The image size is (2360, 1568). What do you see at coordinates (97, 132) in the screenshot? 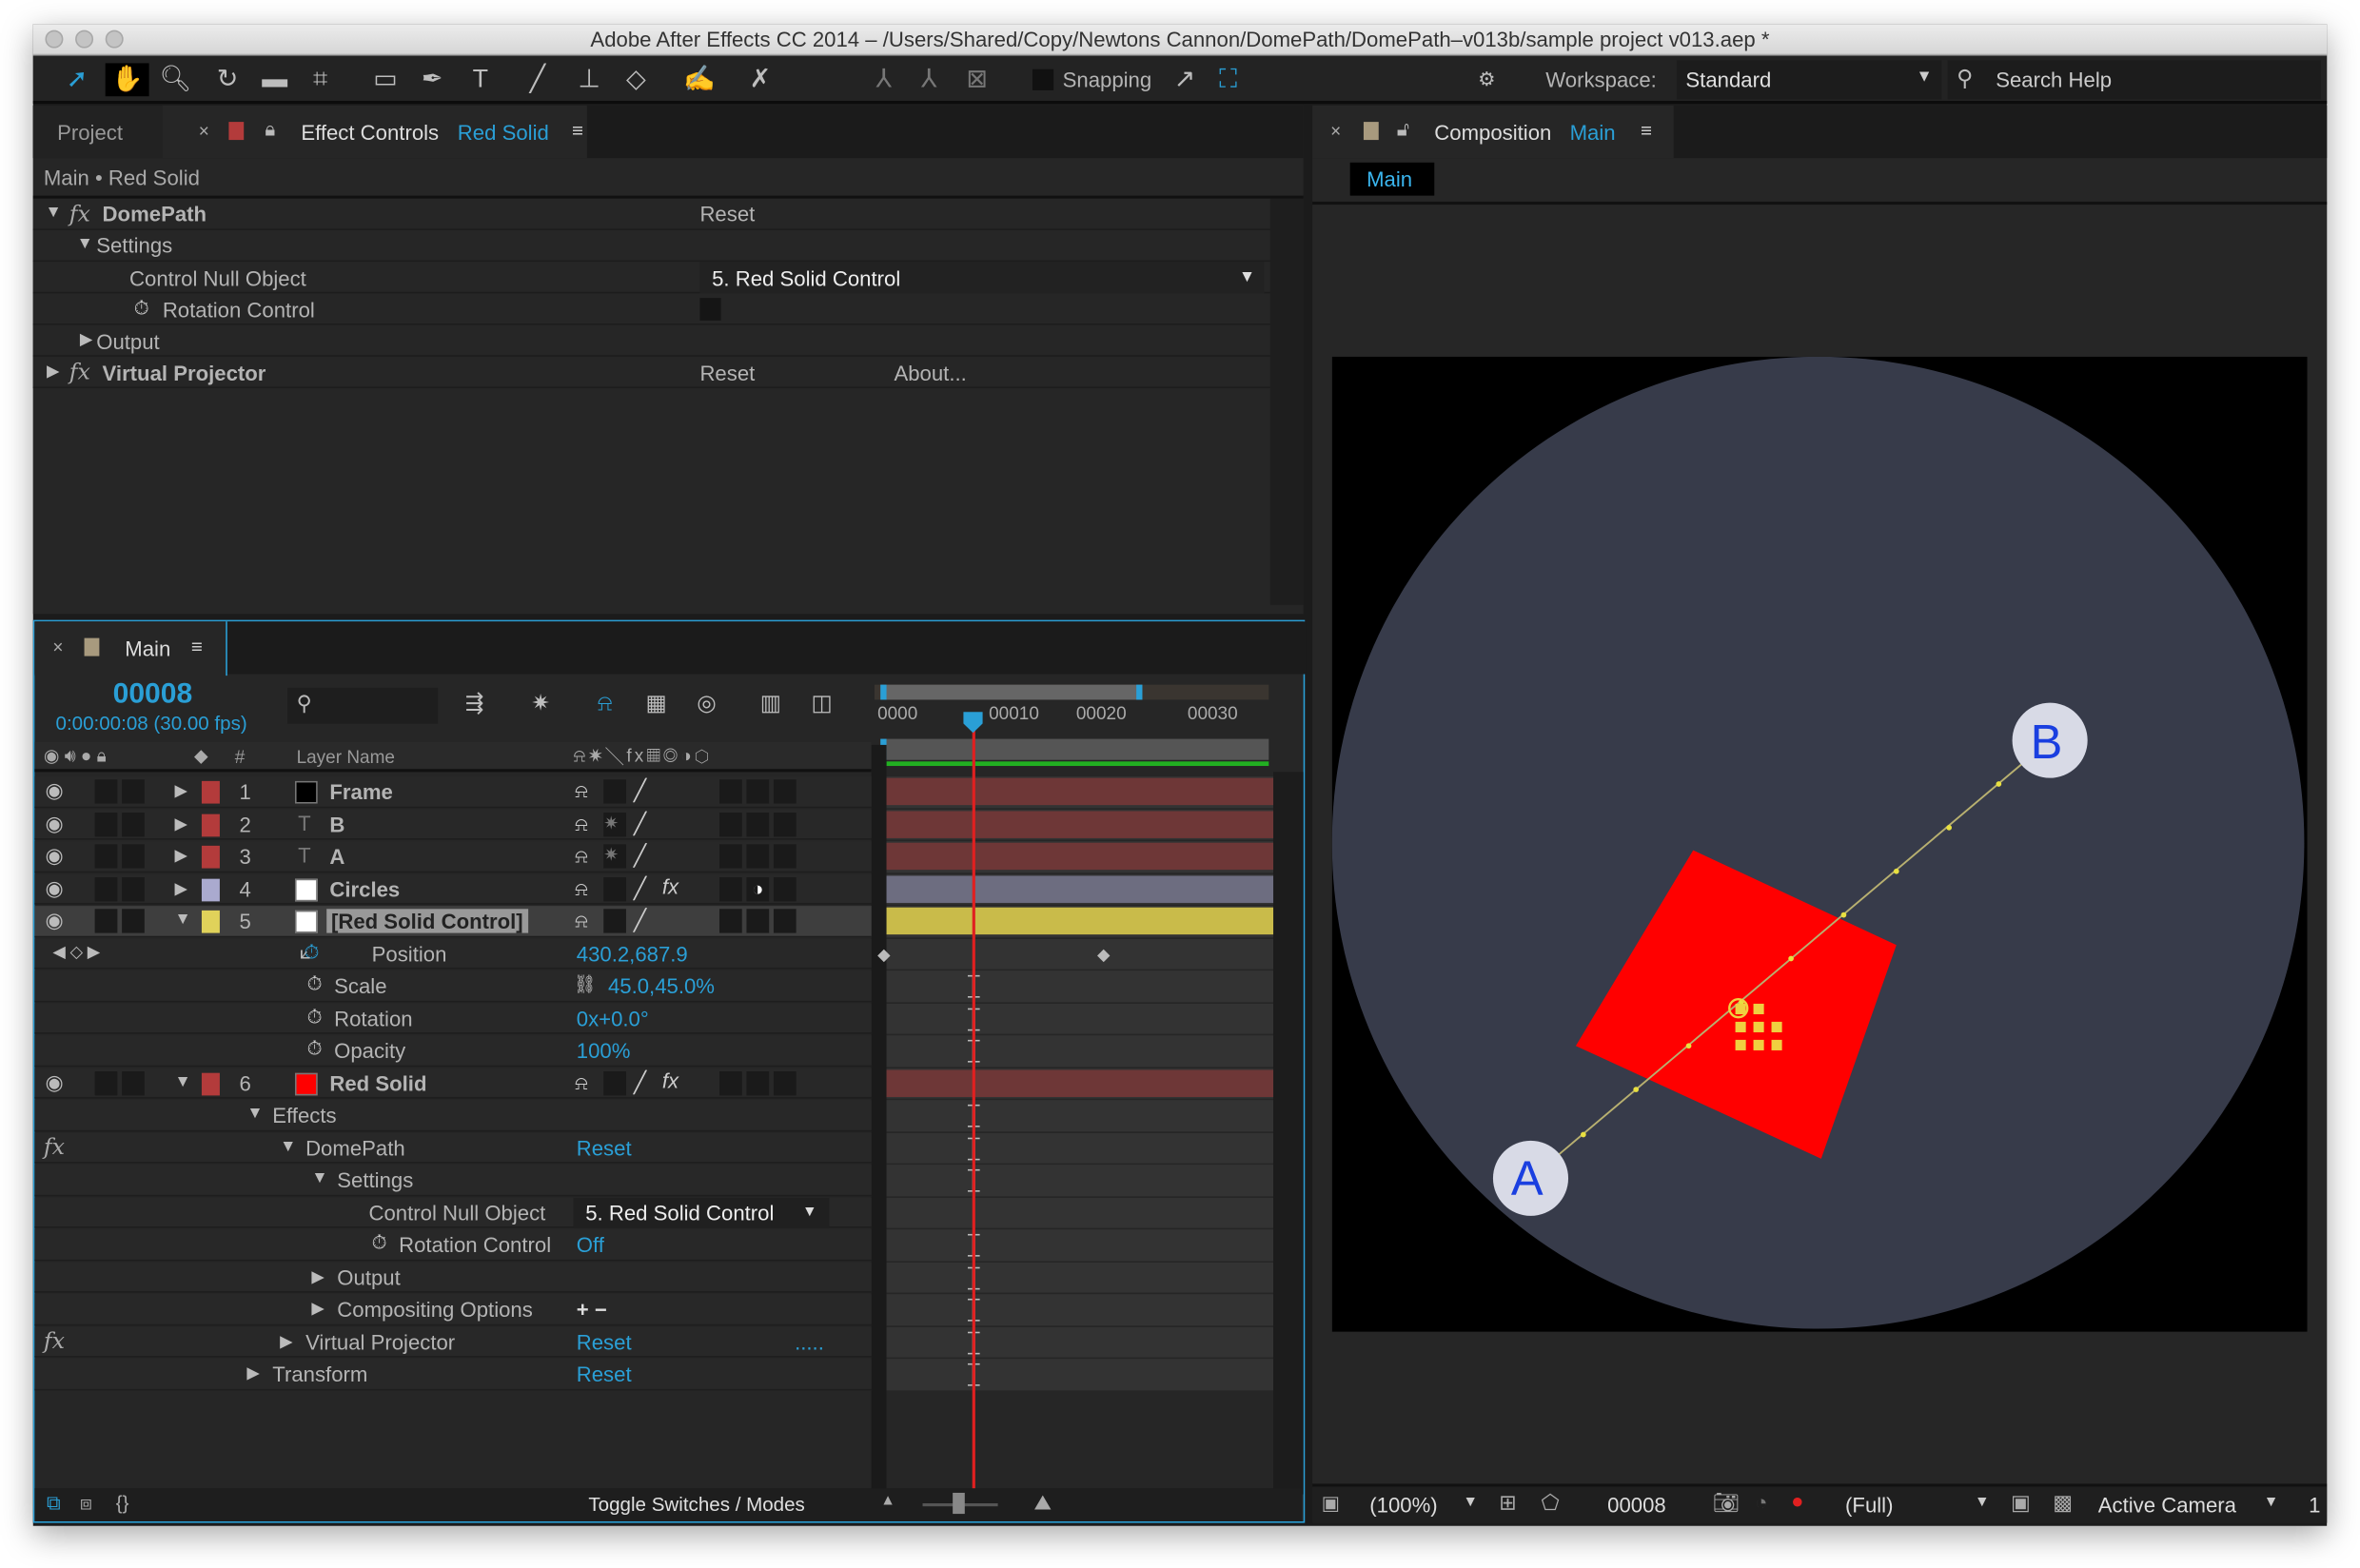
I see `tab-project: Project` at bounding box center [97, 132].